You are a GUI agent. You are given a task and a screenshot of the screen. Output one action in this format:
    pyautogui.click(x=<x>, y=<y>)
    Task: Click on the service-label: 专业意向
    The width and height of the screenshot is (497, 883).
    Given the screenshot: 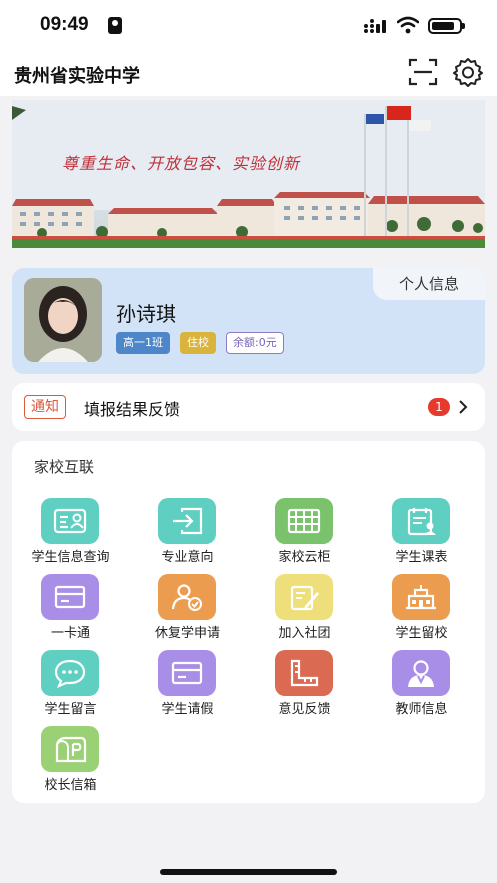 What is the action you would take?
    pyautogui.click(x=187, y=557)
    